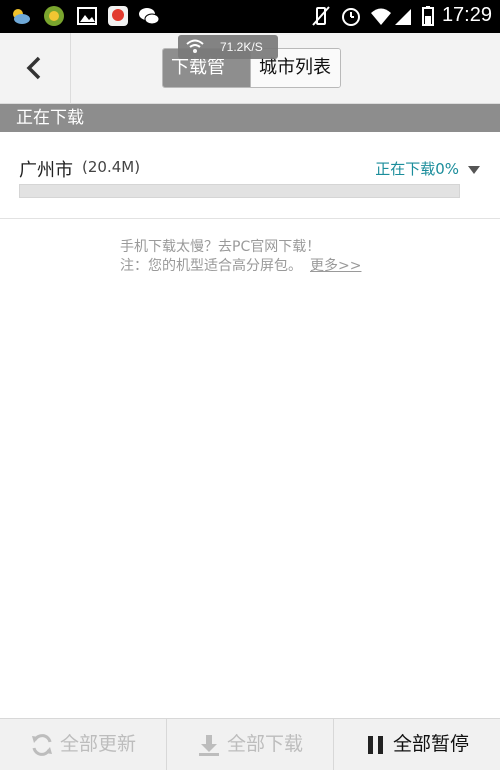  I want to click on network-speed-overlay: 71.2K/S, so click(228, 47).